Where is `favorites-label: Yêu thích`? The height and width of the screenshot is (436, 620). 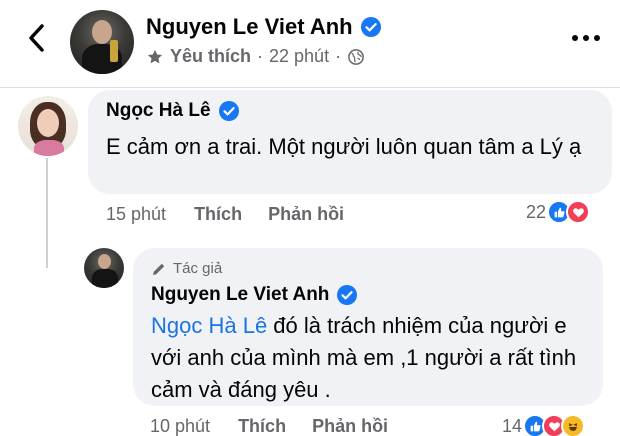 favorites-label: Yêu thích is located at coordinates (211, 56).